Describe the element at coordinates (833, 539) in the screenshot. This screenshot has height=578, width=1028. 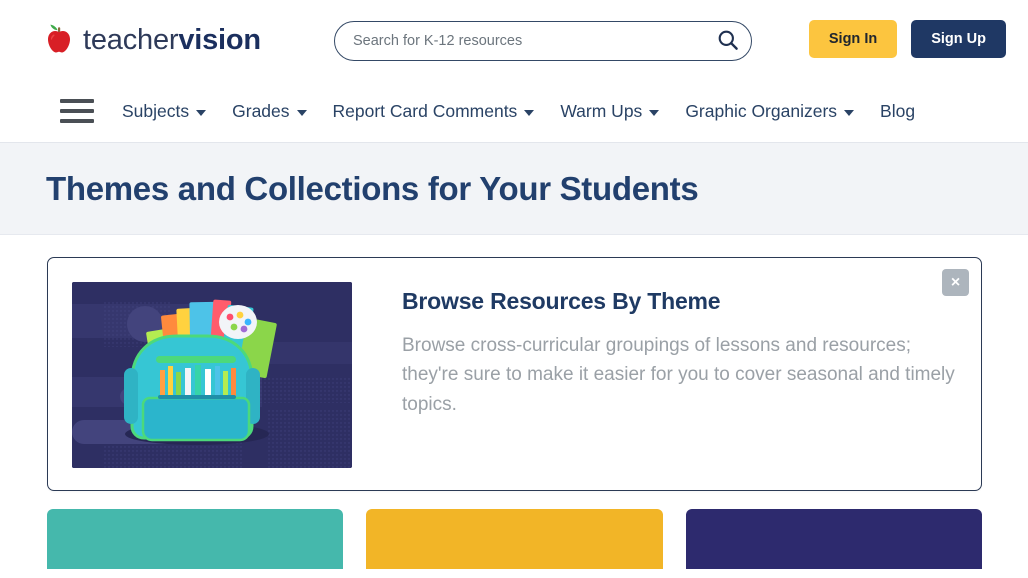
I see `theme-tile-purple` at that location.